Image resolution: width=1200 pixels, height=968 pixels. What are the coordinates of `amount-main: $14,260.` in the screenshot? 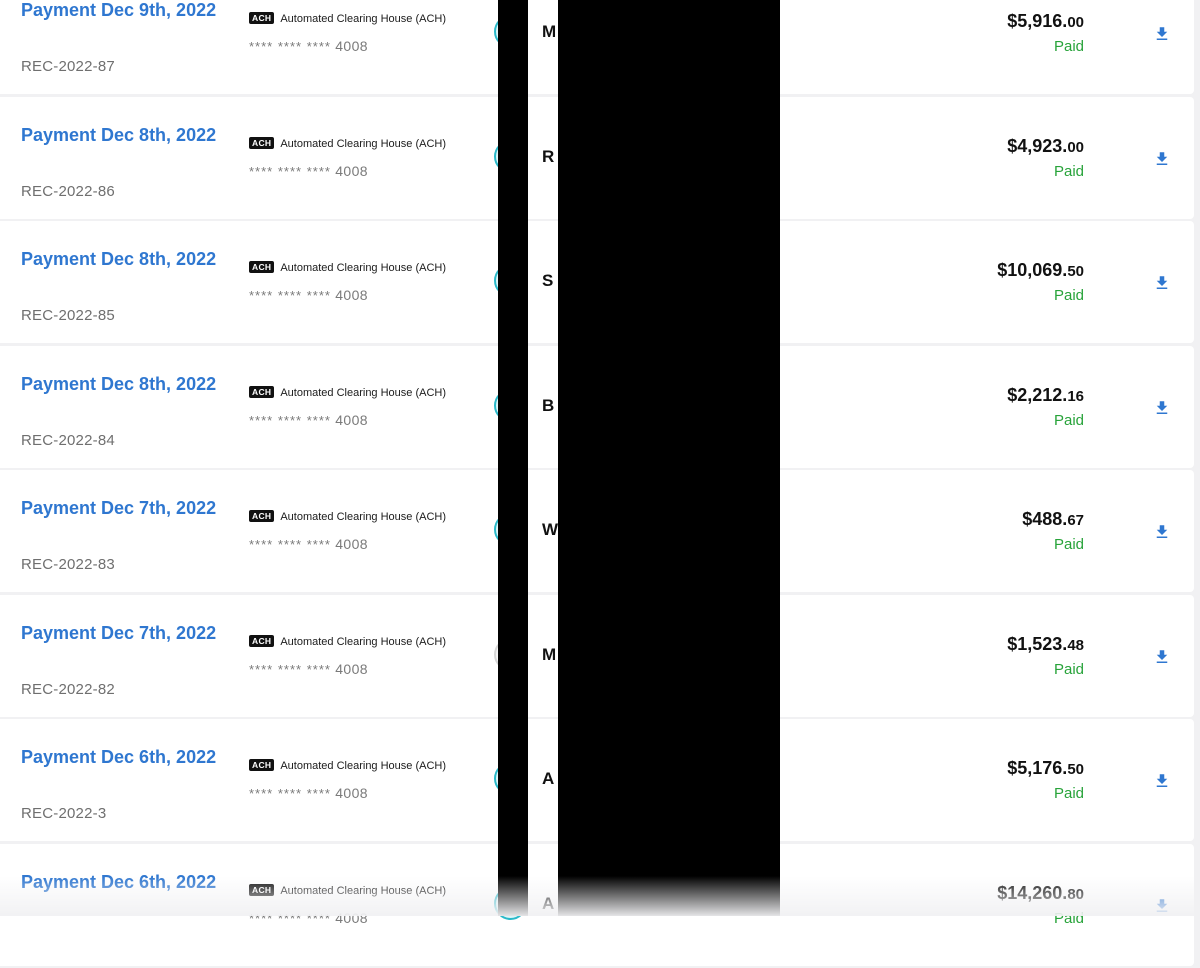 It's located at (1032, 892).